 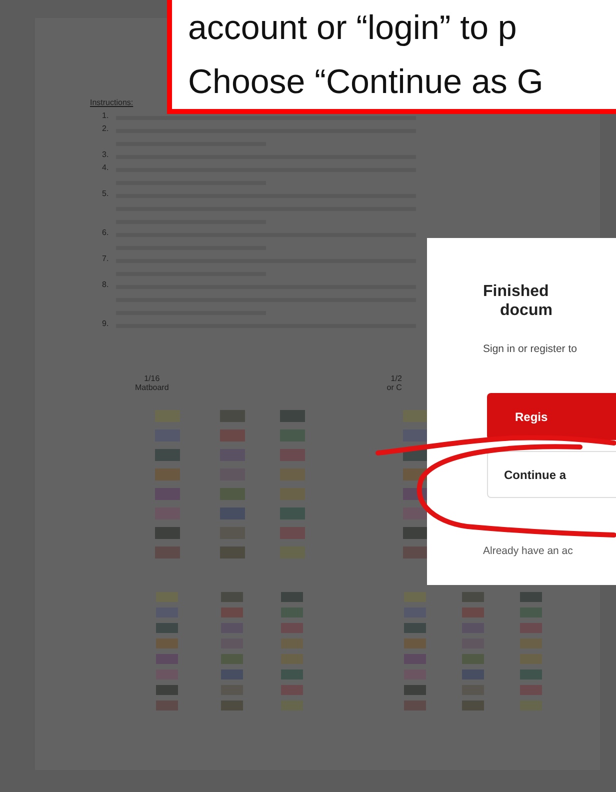 What do you see at coordinates (551, 474) in the screenshot?
I see `continue-button: Continue a` at bounding box center [551, 474].